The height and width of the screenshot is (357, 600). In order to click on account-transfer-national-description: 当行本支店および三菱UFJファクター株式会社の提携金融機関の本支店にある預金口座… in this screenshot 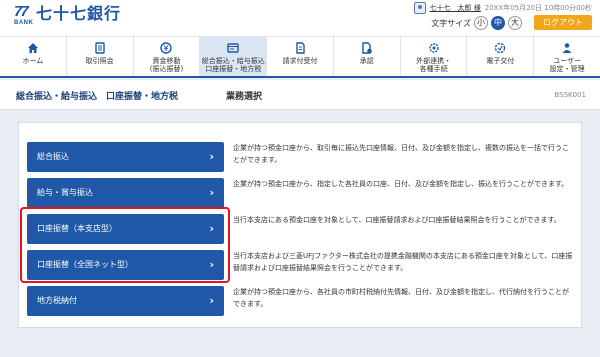, I will do `click(403, 262)`.